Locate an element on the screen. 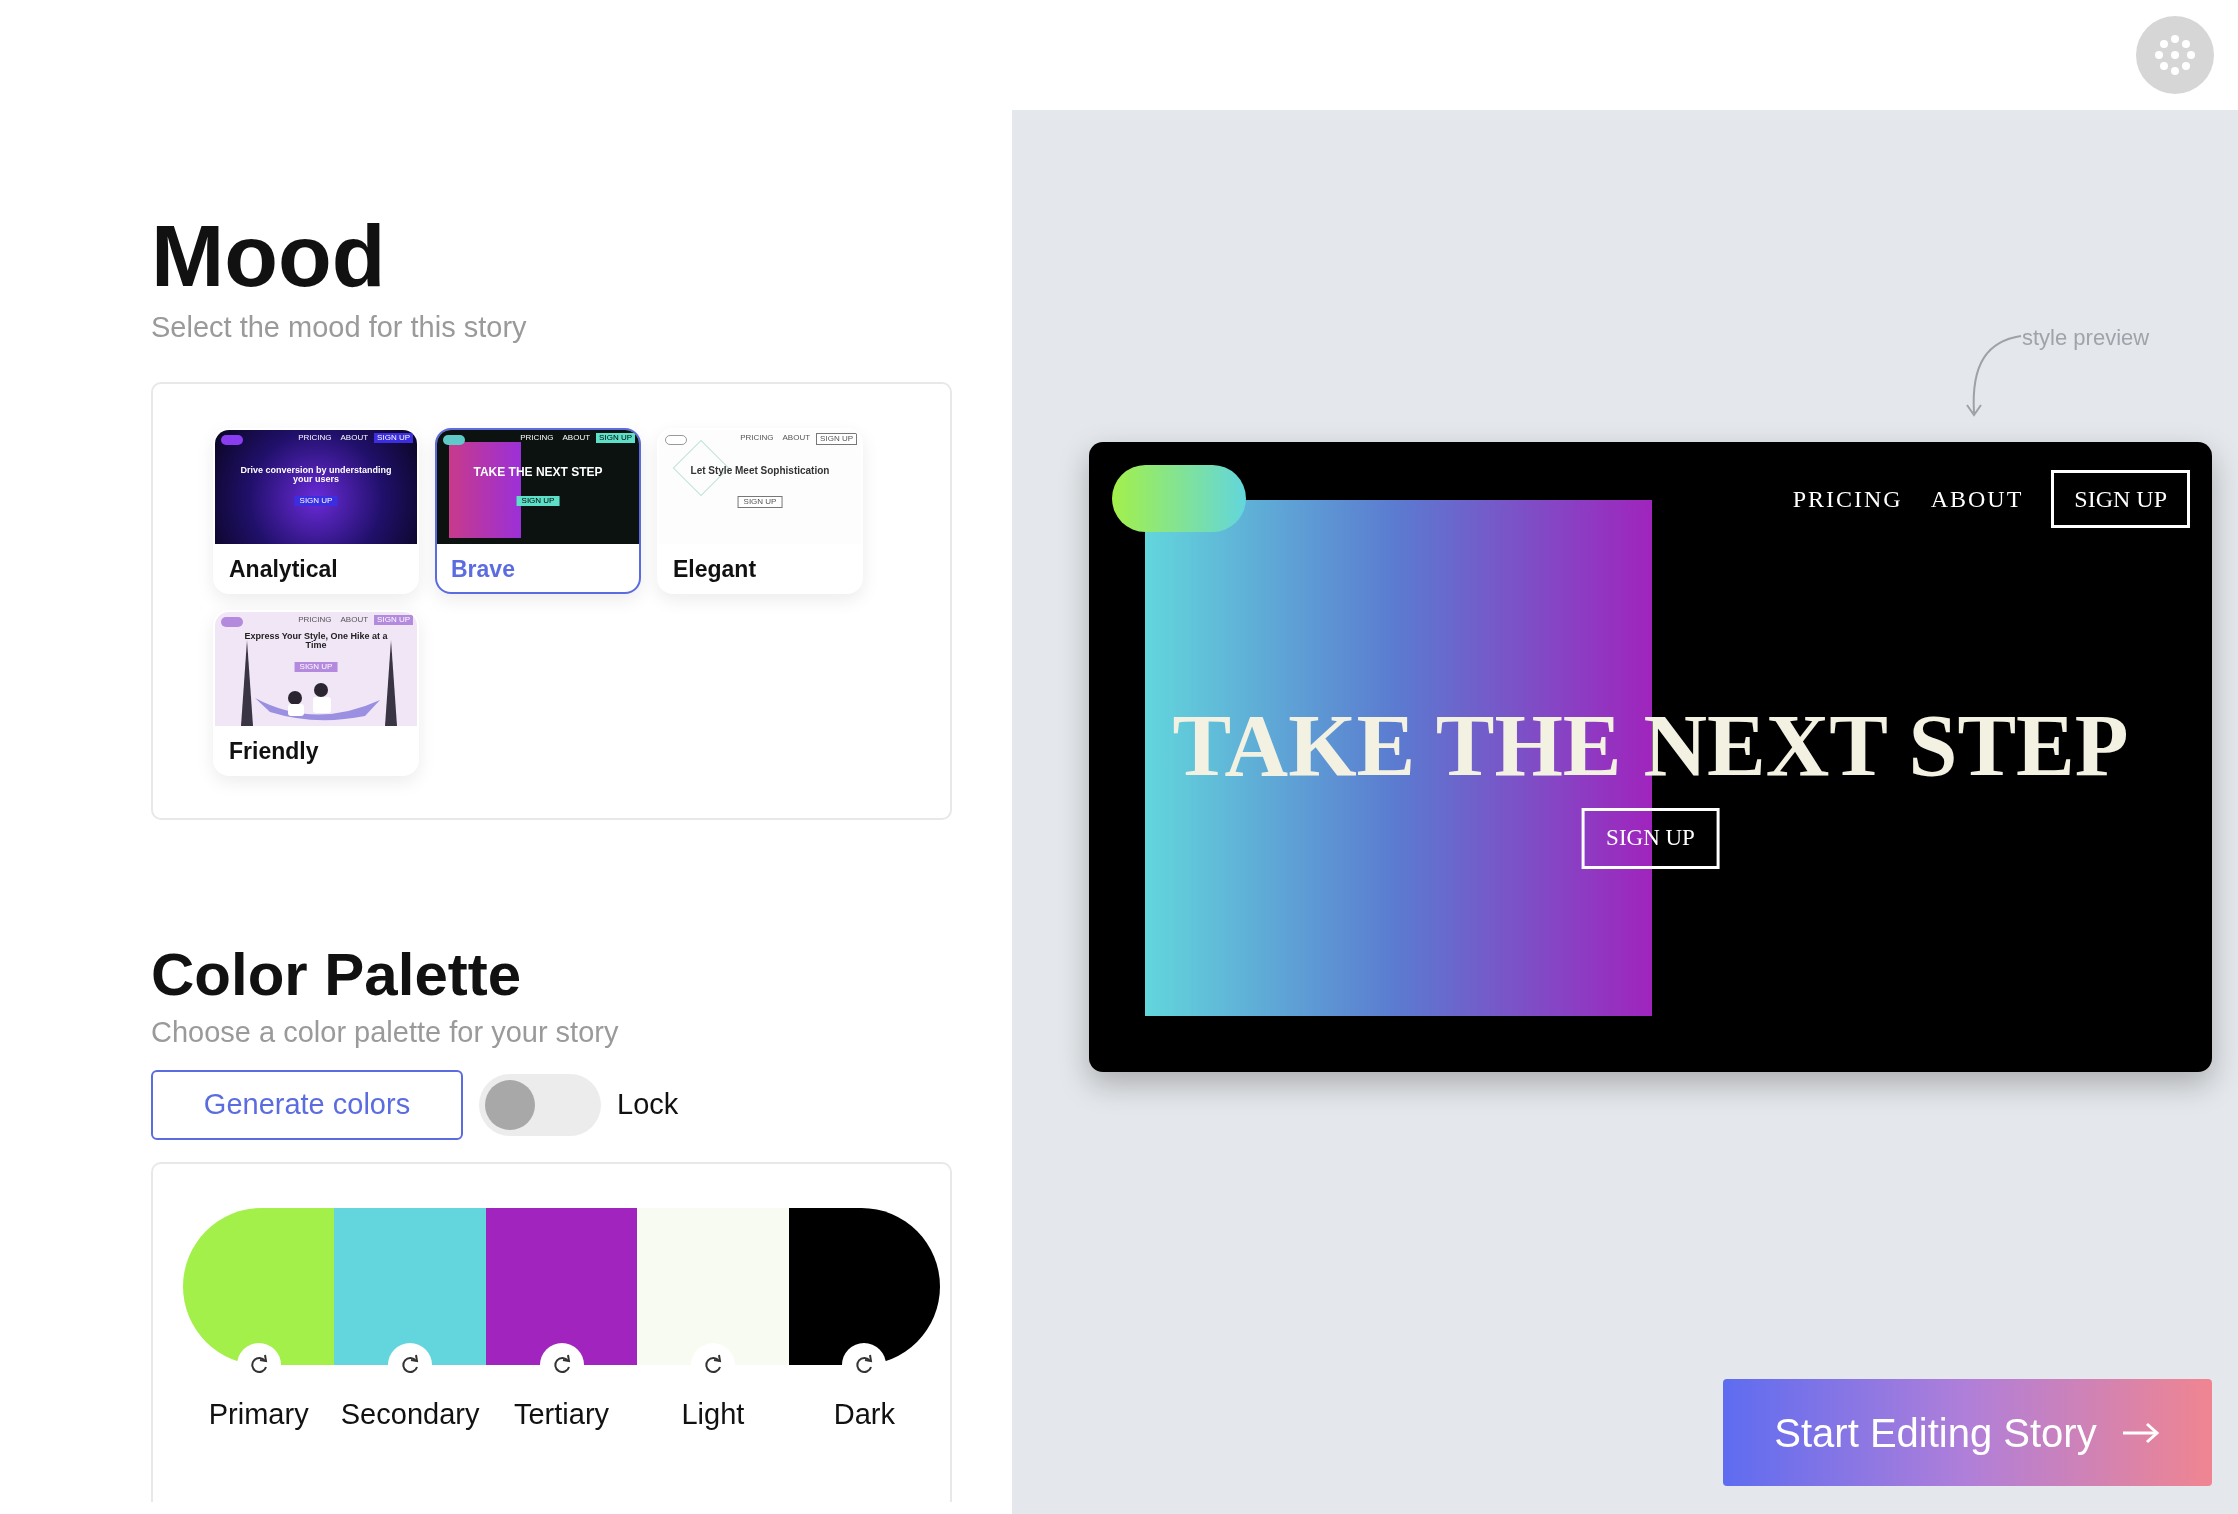 This screenshot has width=2238, height=1514. swatch-label: Dark is located at coordinates (864, 1414).